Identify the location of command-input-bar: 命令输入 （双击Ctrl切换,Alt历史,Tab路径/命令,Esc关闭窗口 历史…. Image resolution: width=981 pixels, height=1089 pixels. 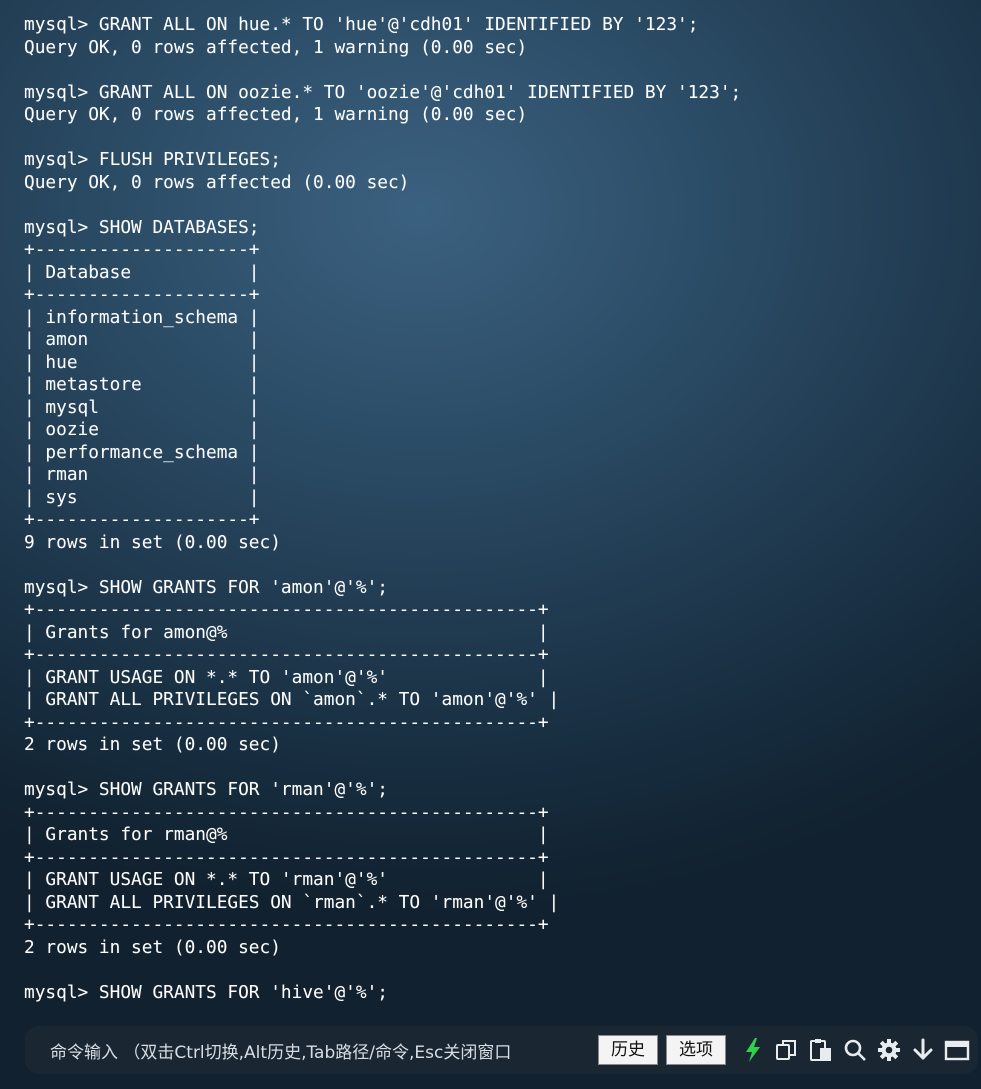
(501, 1050).